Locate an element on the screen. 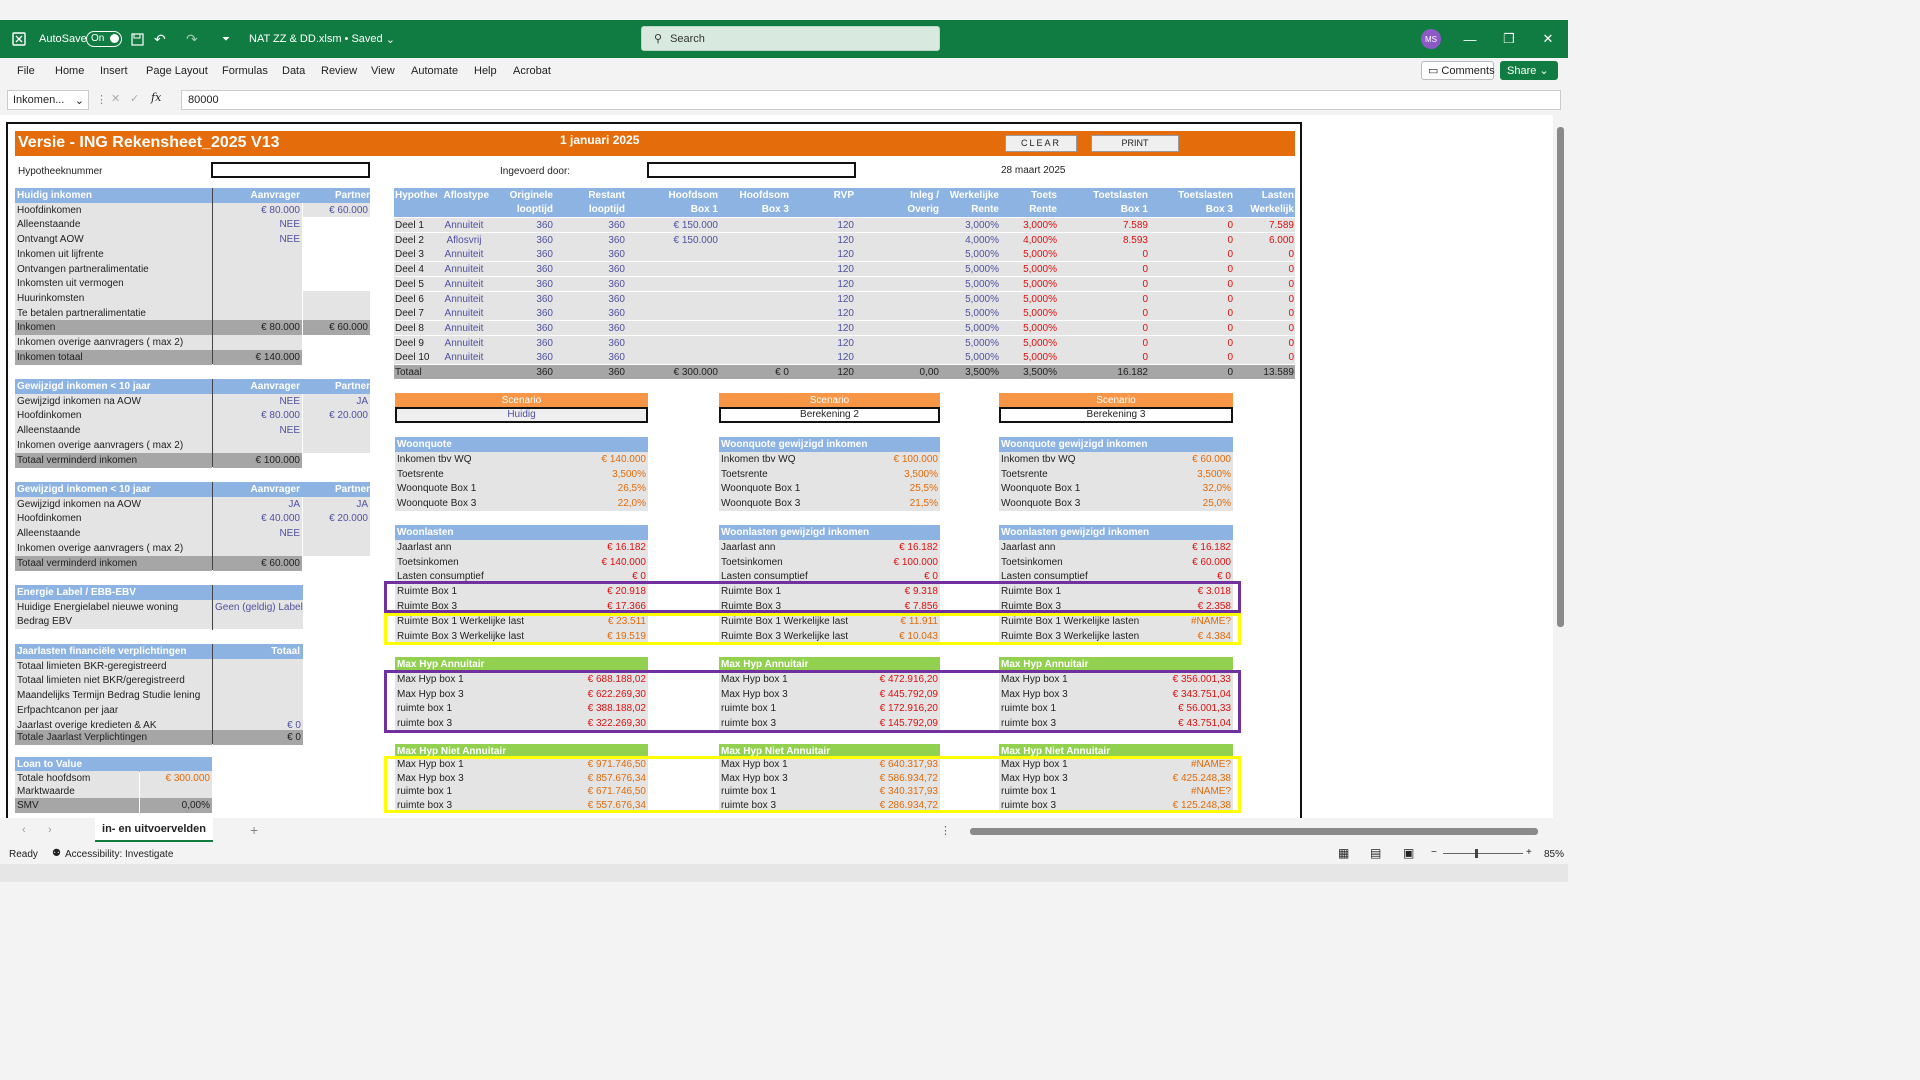 This screenshot has width=1920, height=1080. undo-icon: ↶ is located at coordinates (160, 39).